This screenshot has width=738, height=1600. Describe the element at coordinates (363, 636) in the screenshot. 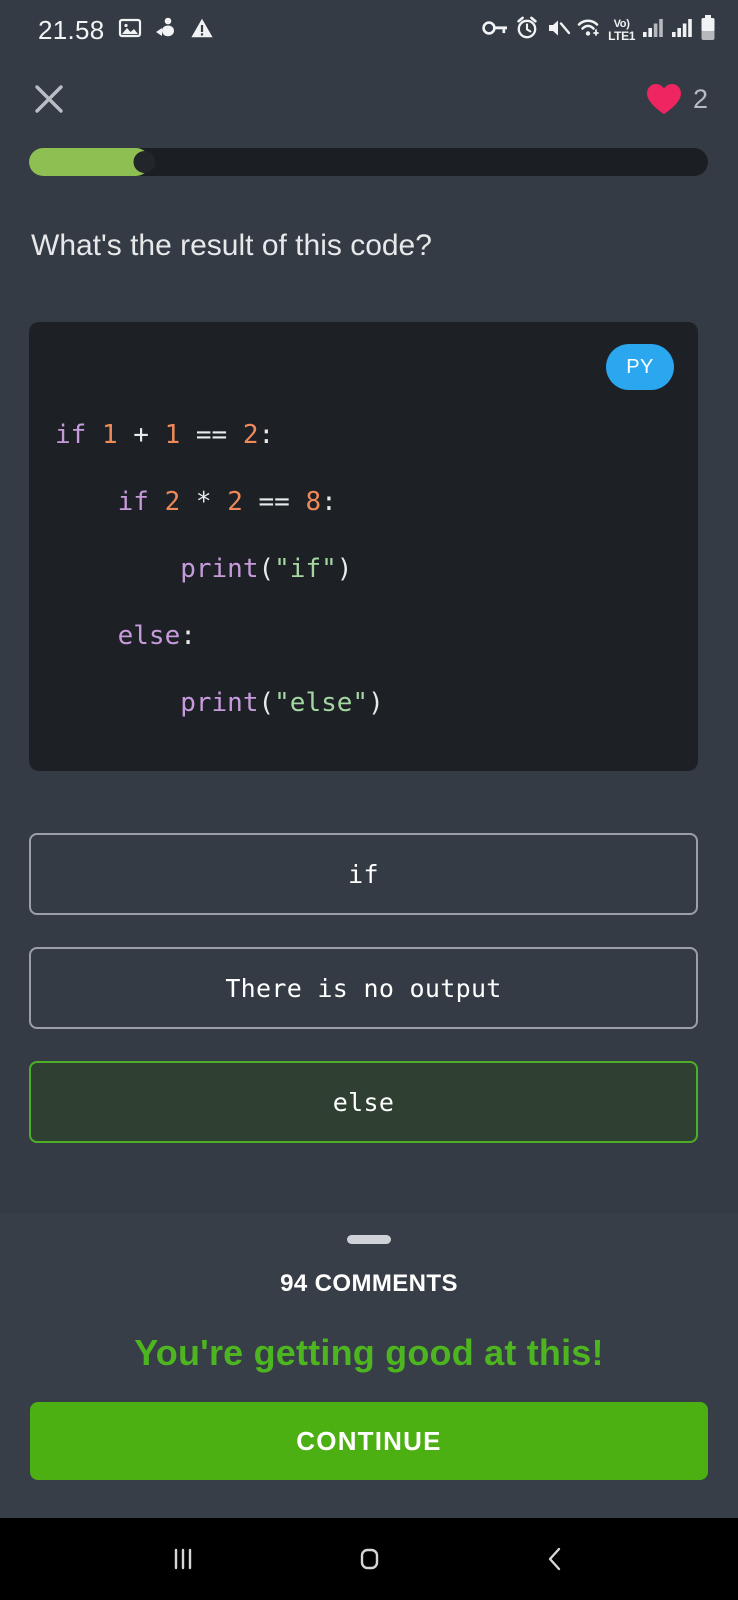

I see `code-line: else:` at that location.